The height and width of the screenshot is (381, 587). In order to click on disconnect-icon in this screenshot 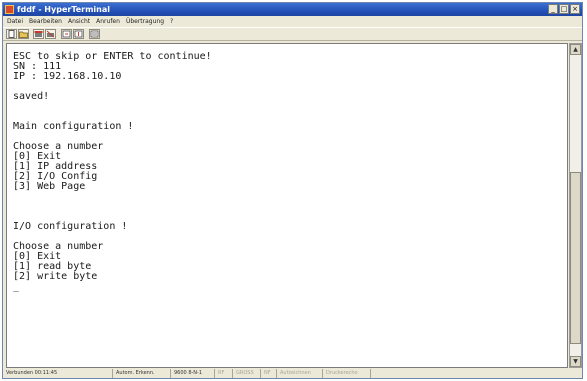, I will do `click(50, 34)`.